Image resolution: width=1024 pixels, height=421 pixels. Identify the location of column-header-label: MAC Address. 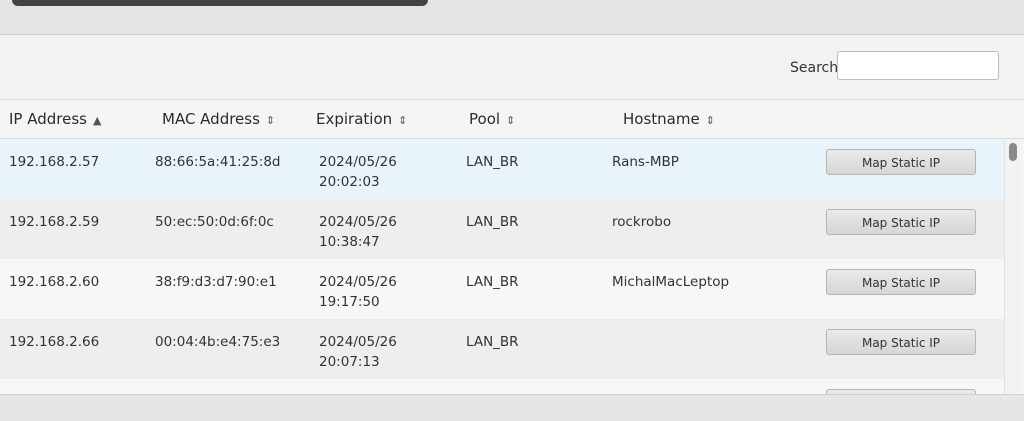
(211, 119).